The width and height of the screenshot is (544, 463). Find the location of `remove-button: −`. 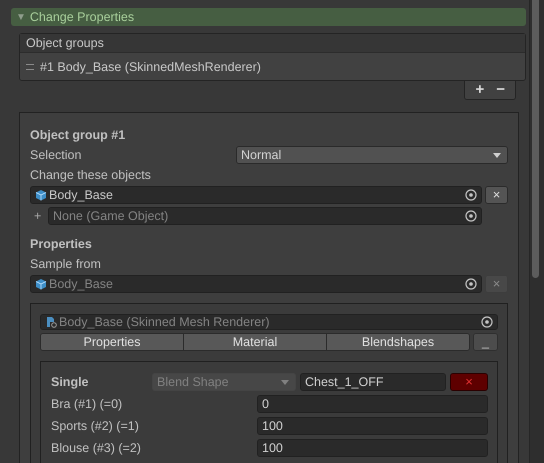

remove-button: − is located at coordinates (500, 90).